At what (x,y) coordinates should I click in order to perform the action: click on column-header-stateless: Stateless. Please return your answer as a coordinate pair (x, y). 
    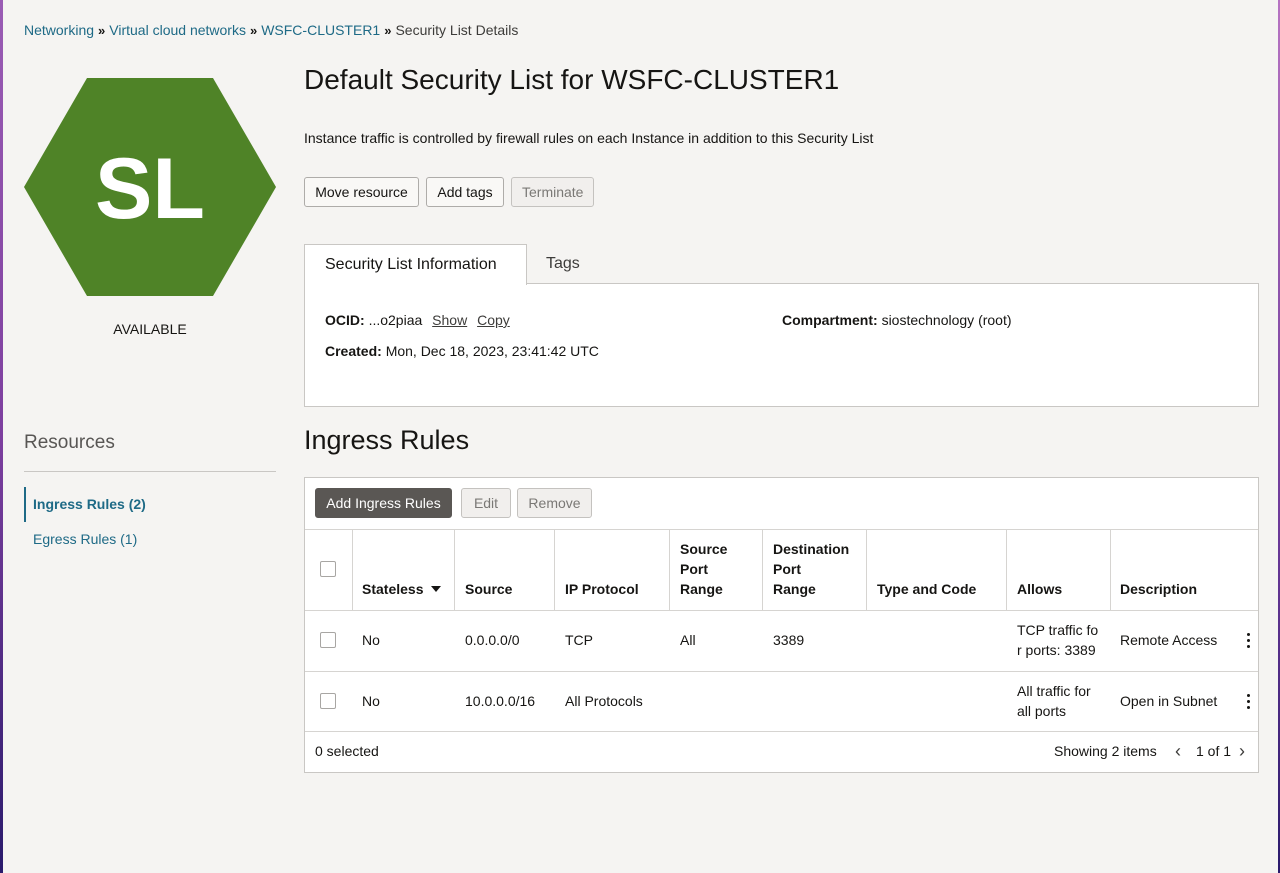
    Looking at the image, I should click on (402, 589).